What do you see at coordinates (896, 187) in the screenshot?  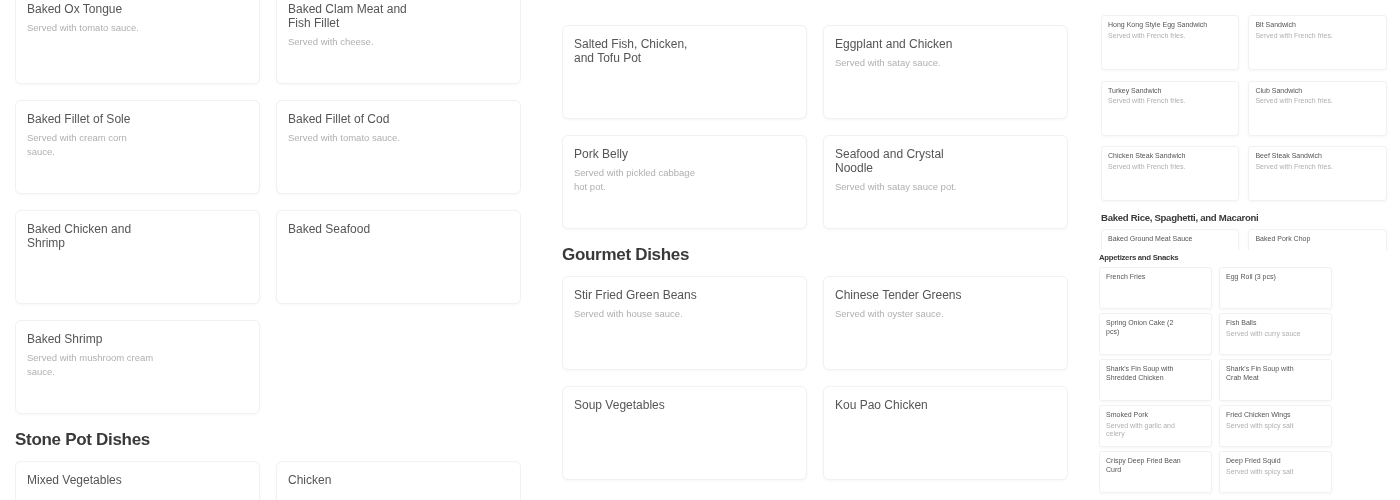 I see `dish-description: Served with satay sauce pot.` at bounding box center [896, 187].